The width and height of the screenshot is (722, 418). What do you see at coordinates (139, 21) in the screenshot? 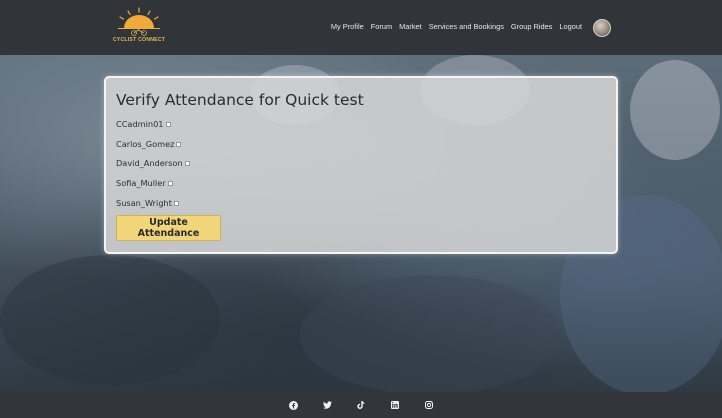
I see `sun-logo-icon` at bounding box center [139, 21].